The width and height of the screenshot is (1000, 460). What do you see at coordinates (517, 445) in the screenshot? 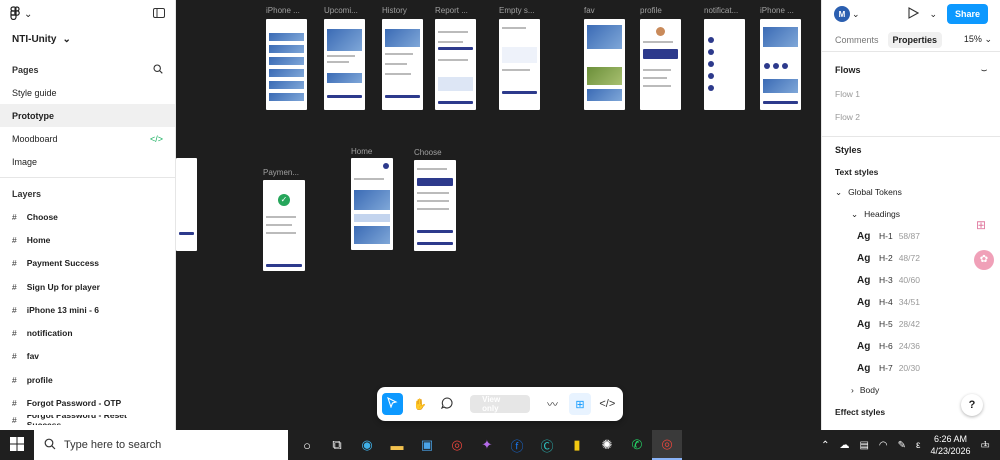
I see `facebook-icon: ⓕ` at bounding box center [517, 445].